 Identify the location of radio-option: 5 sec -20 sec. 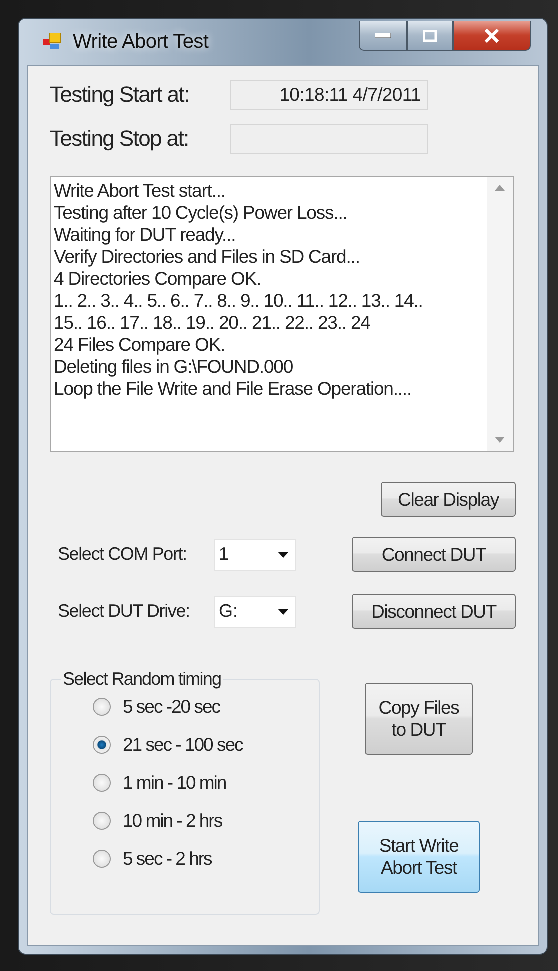
(206, 707).